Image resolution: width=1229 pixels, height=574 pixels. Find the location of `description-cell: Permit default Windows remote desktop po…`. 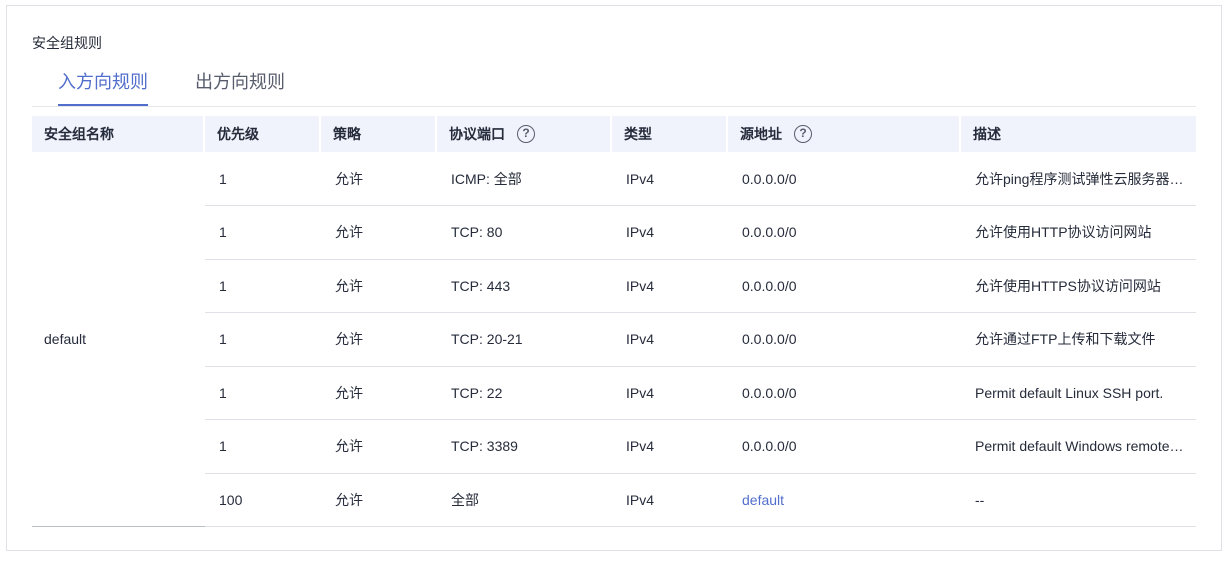

description-cell: Permit default Windows remote desktop po… is located at coordinates (1078, 446).